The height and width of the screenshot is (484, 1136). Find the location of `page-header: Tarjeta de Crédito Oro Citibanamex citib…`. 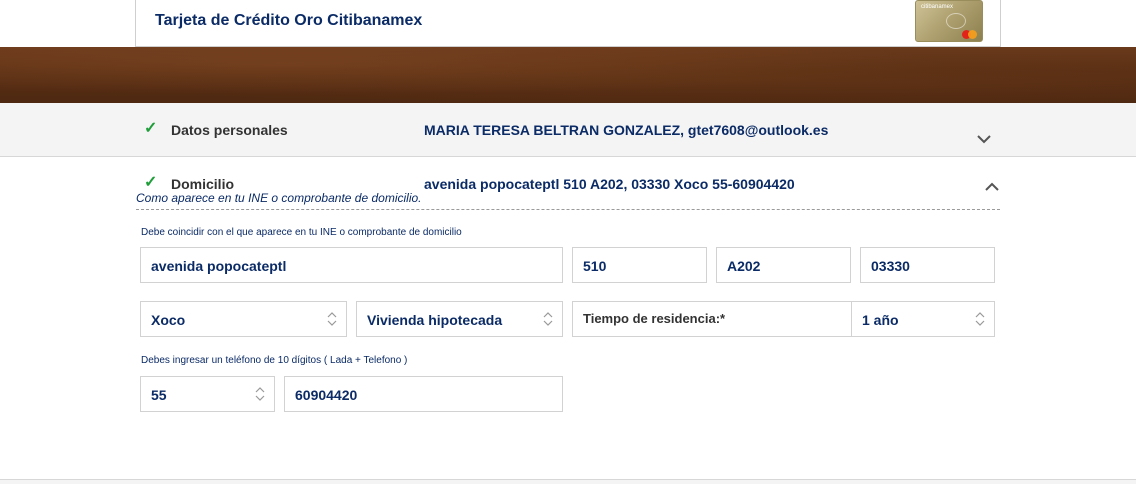

page-header: Tarjeta de Crédito Oro Citibanamex citib… is located at coordinates (568, 23).